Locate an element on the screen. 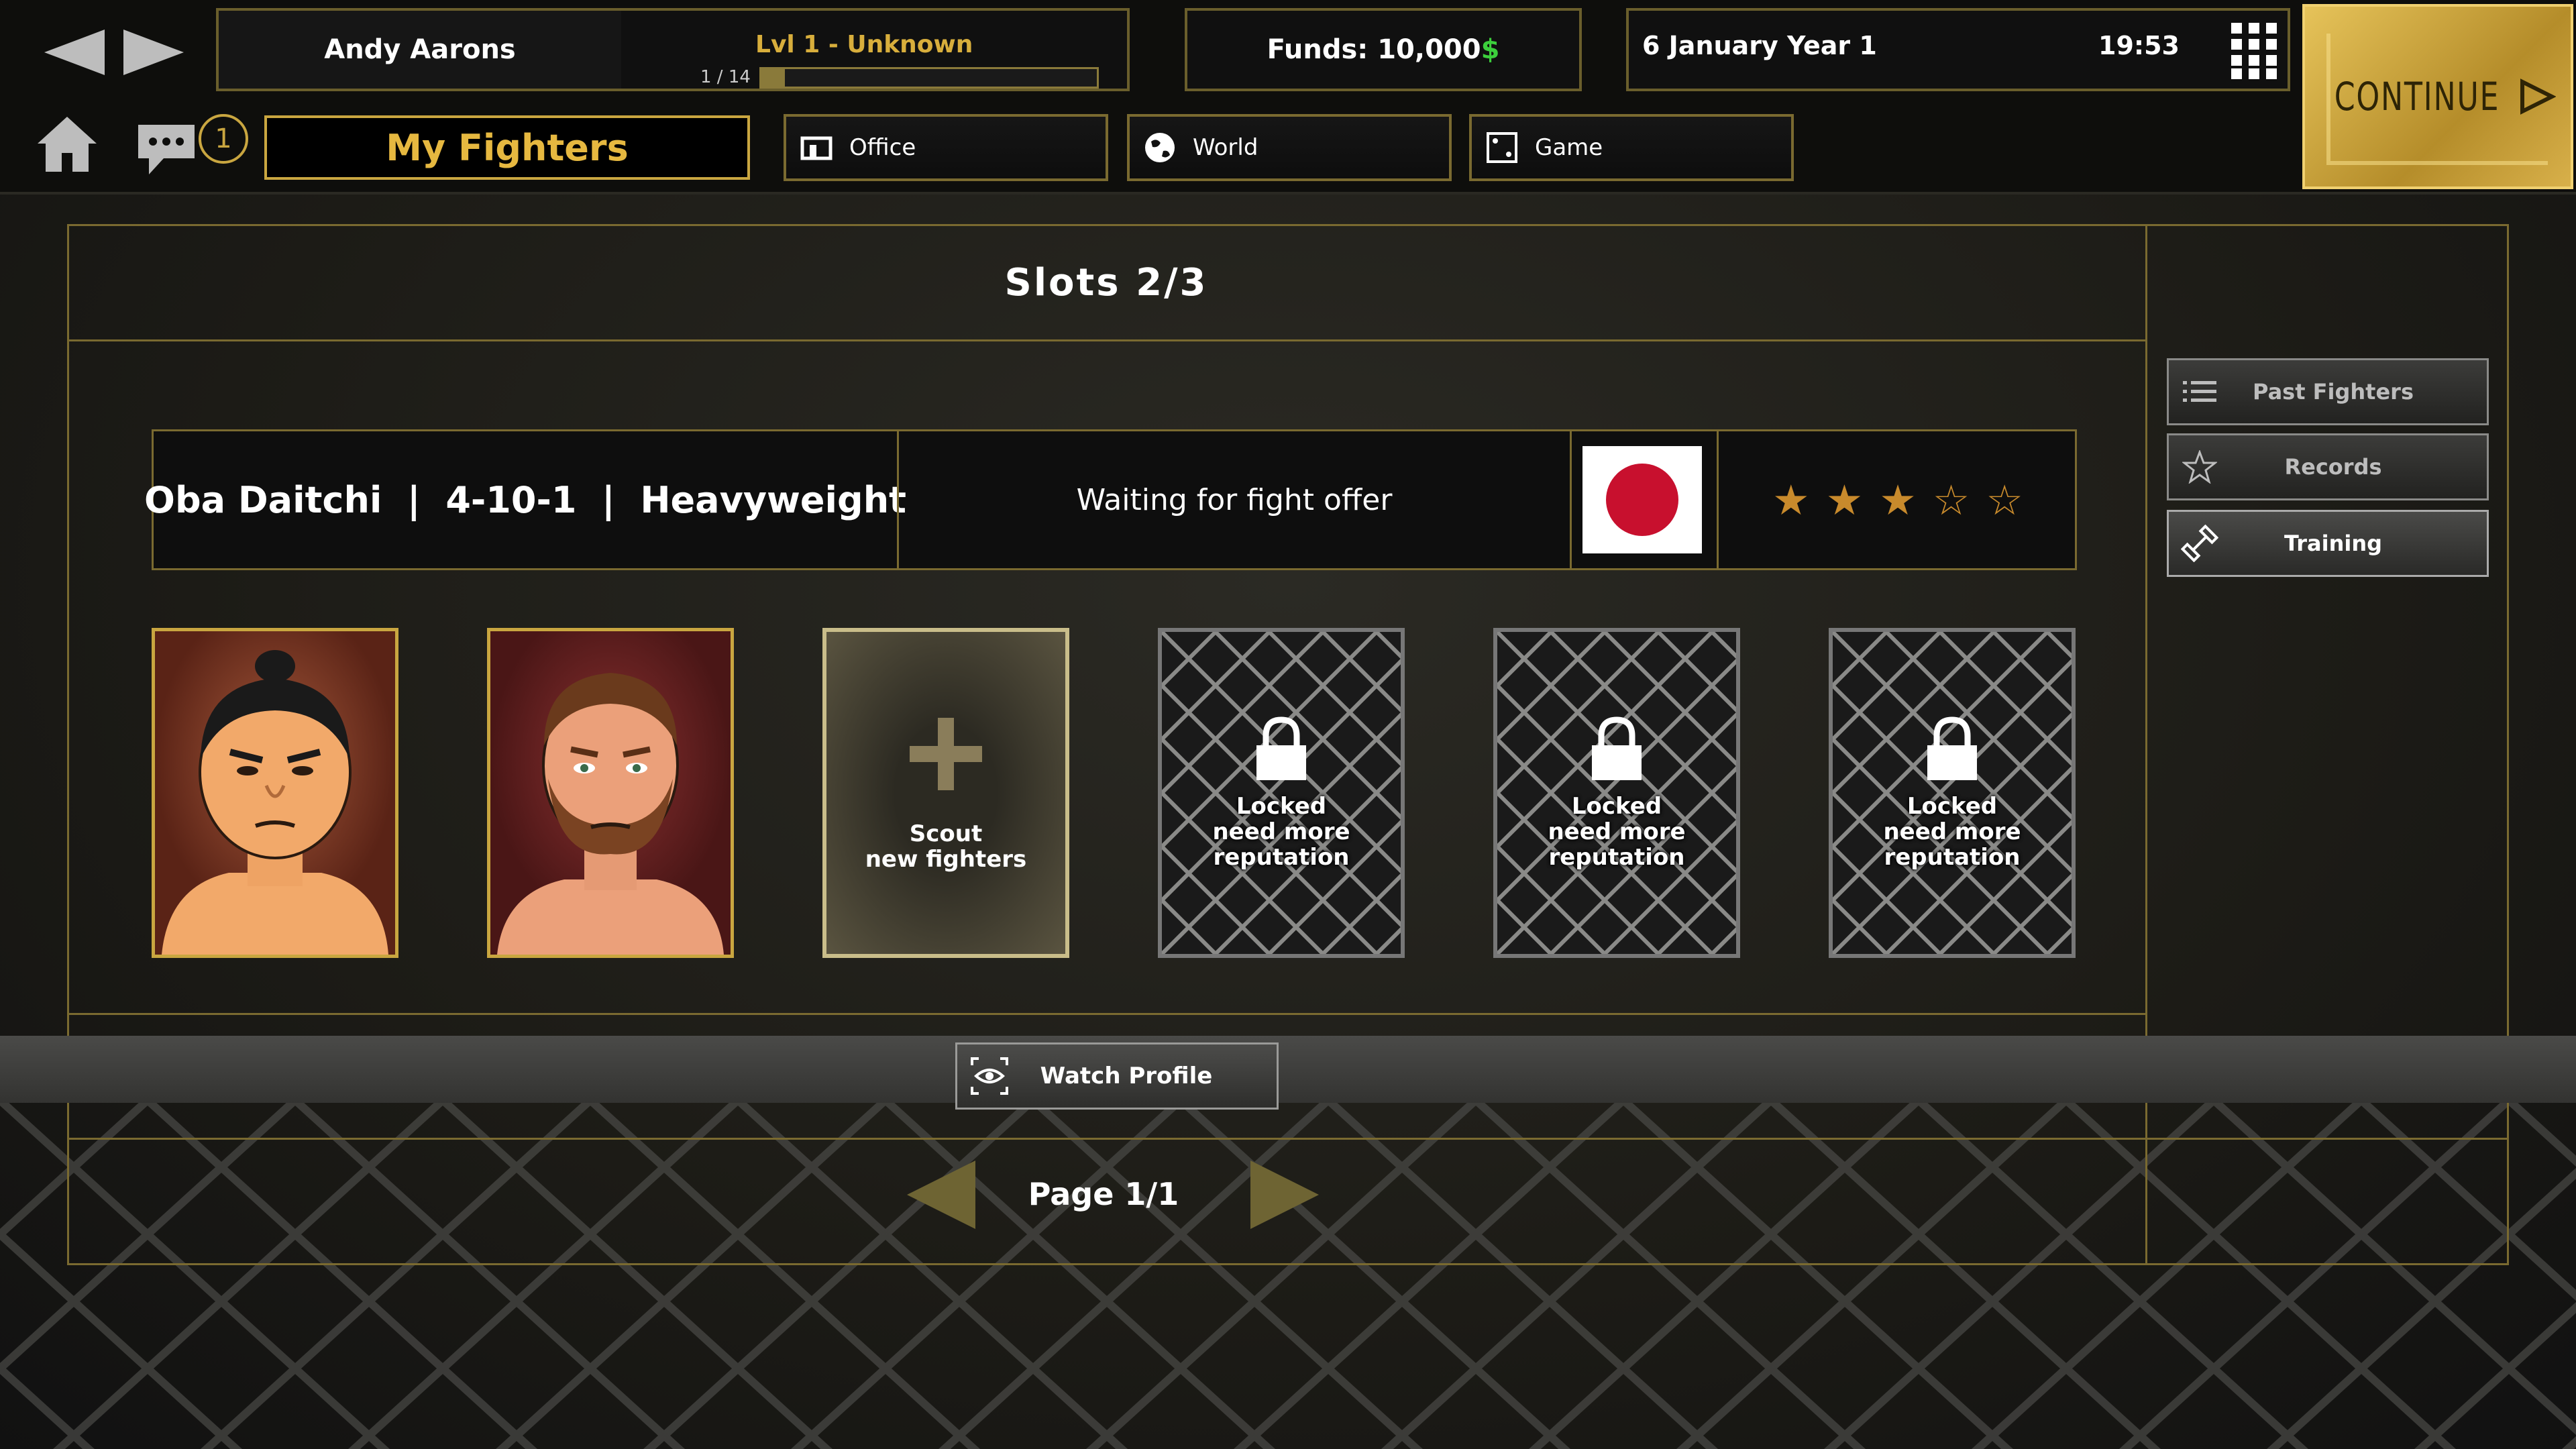 The width and height of the screenshot is (2576, 1449). watch-profile-bar is located at coordinates (1288, 1069).